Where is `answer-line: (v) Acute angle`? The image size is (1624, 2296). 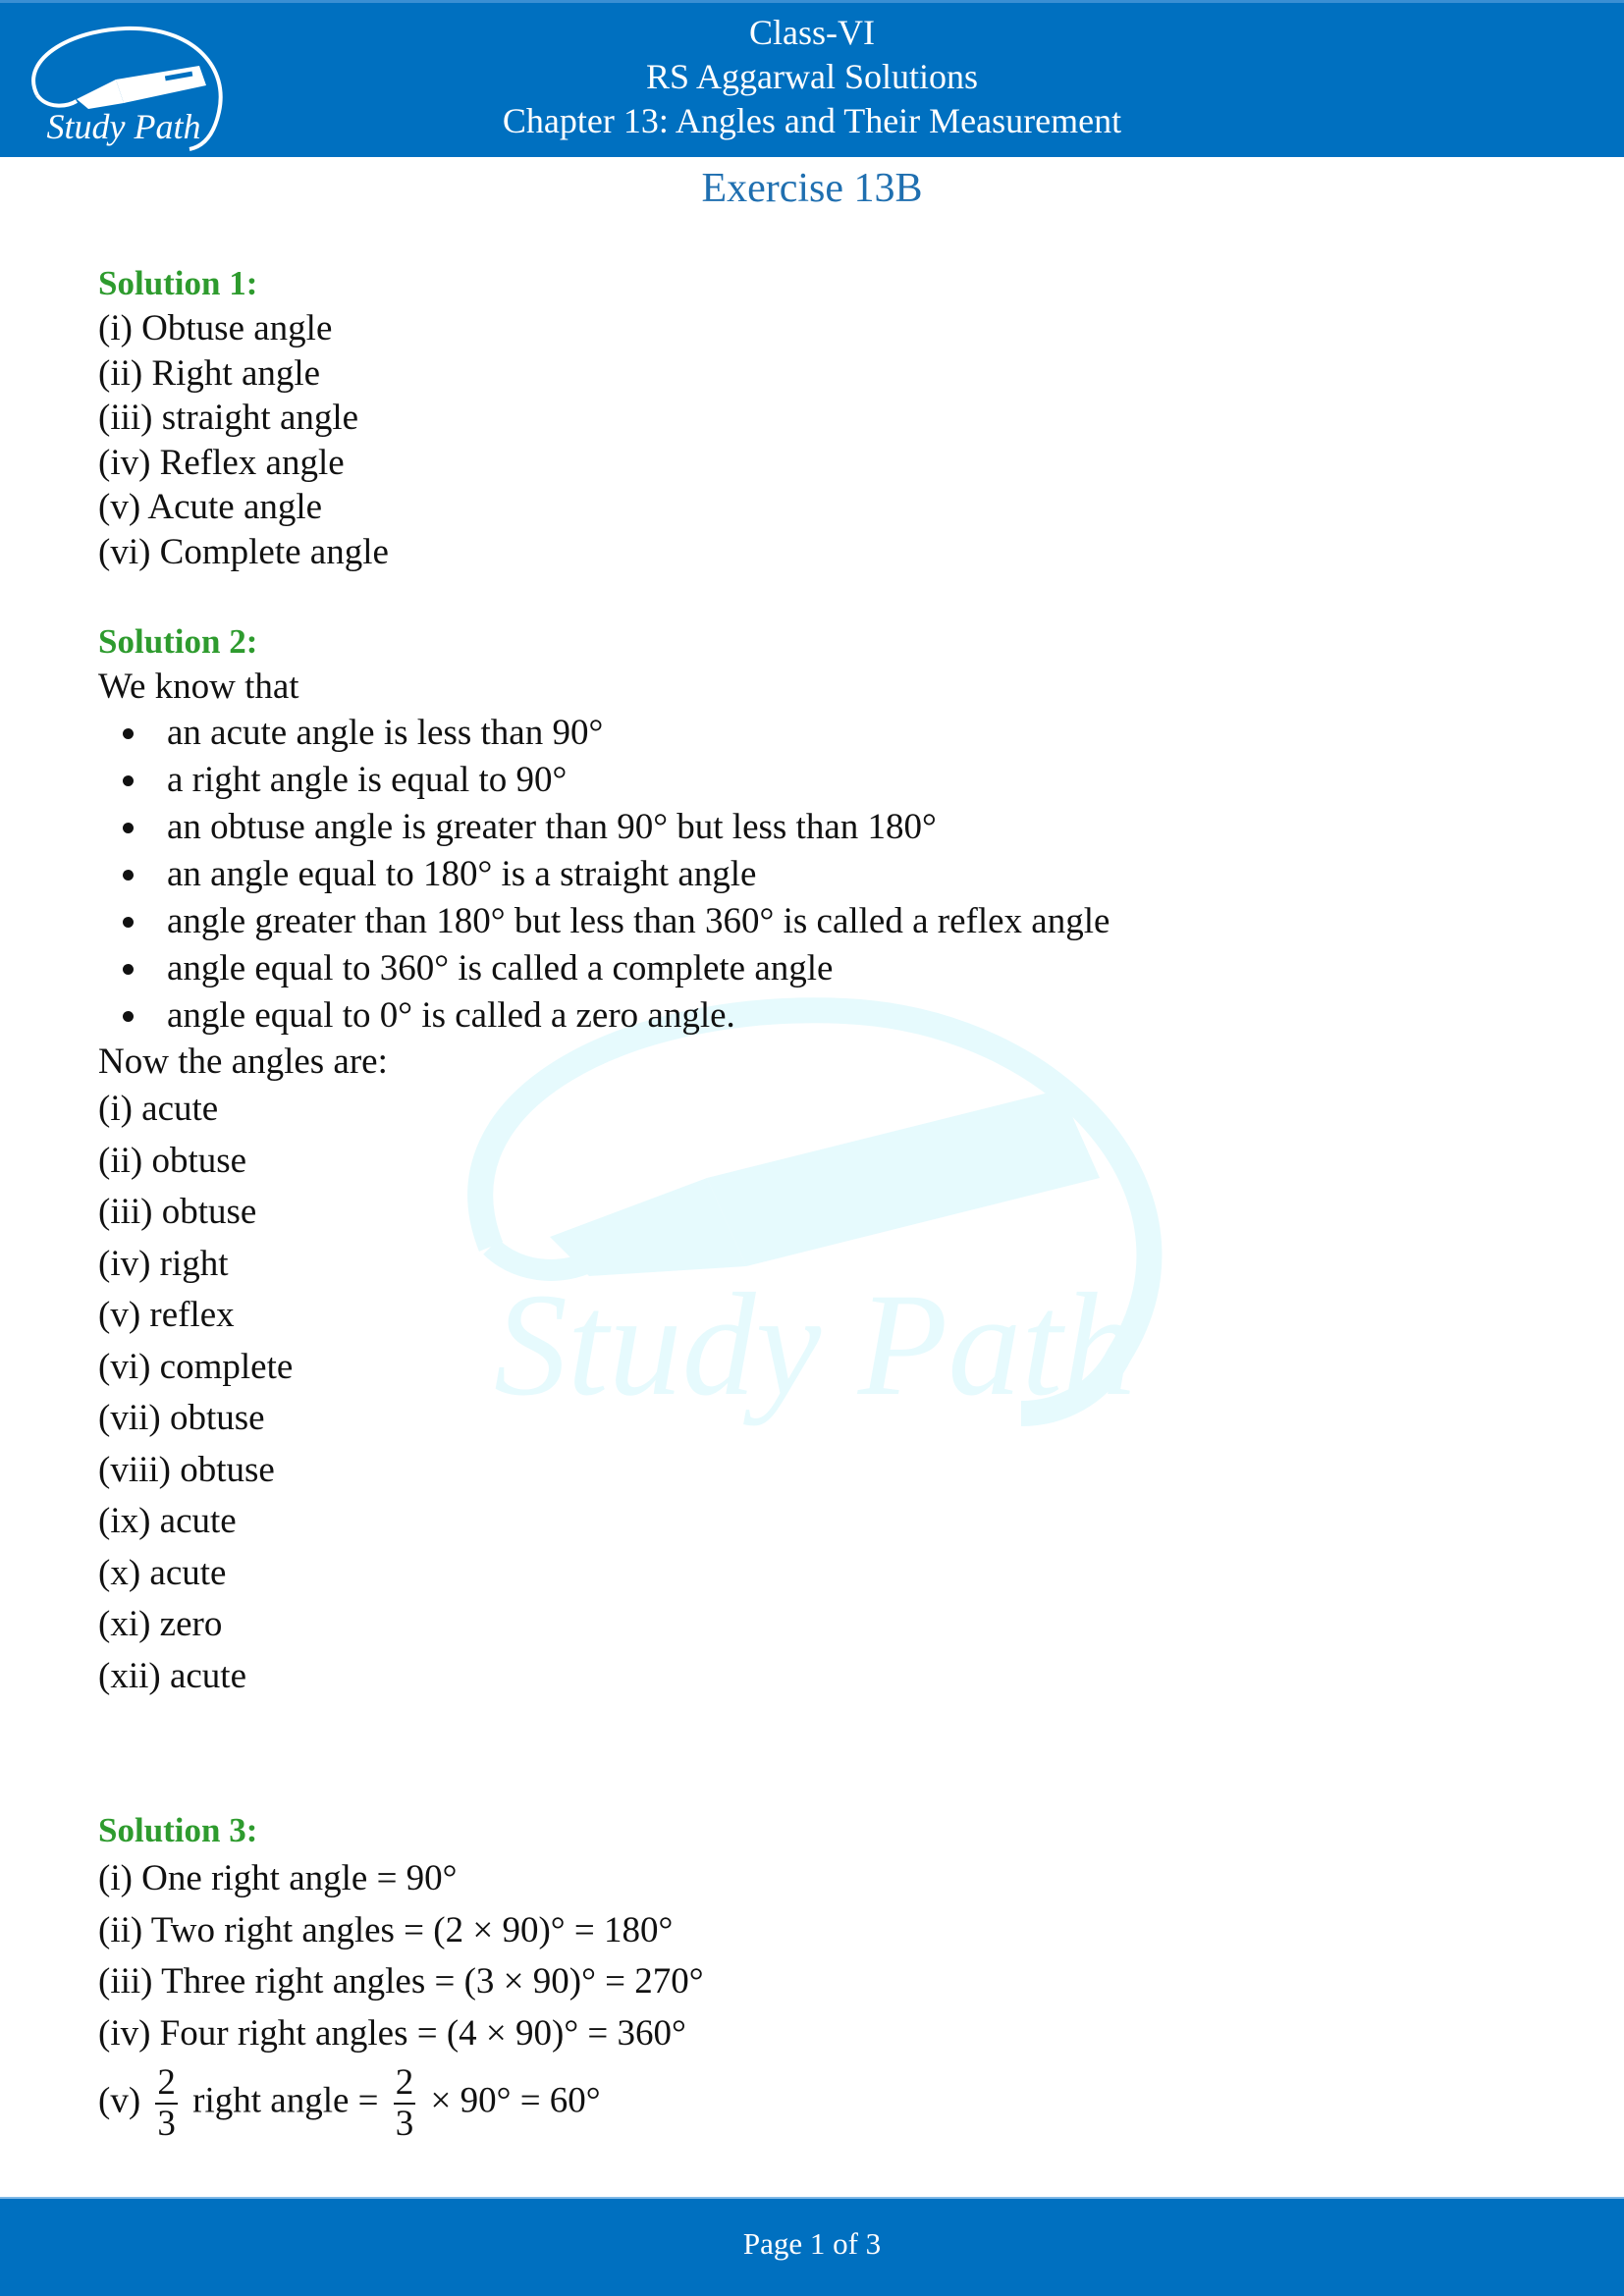 answer-line: (v) Acute angle is located at coordinates (210, 507).